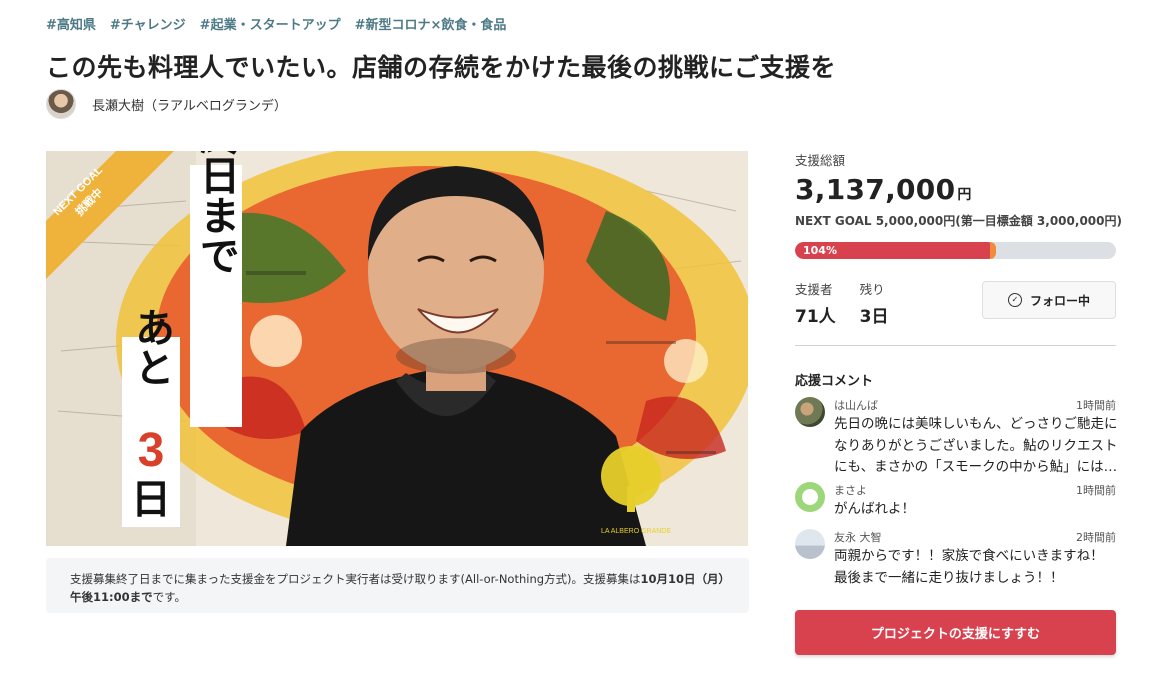 The width and height of the screenshot is (1172, 675). I want to click on banner-suffix: 日, so click(151, 500).